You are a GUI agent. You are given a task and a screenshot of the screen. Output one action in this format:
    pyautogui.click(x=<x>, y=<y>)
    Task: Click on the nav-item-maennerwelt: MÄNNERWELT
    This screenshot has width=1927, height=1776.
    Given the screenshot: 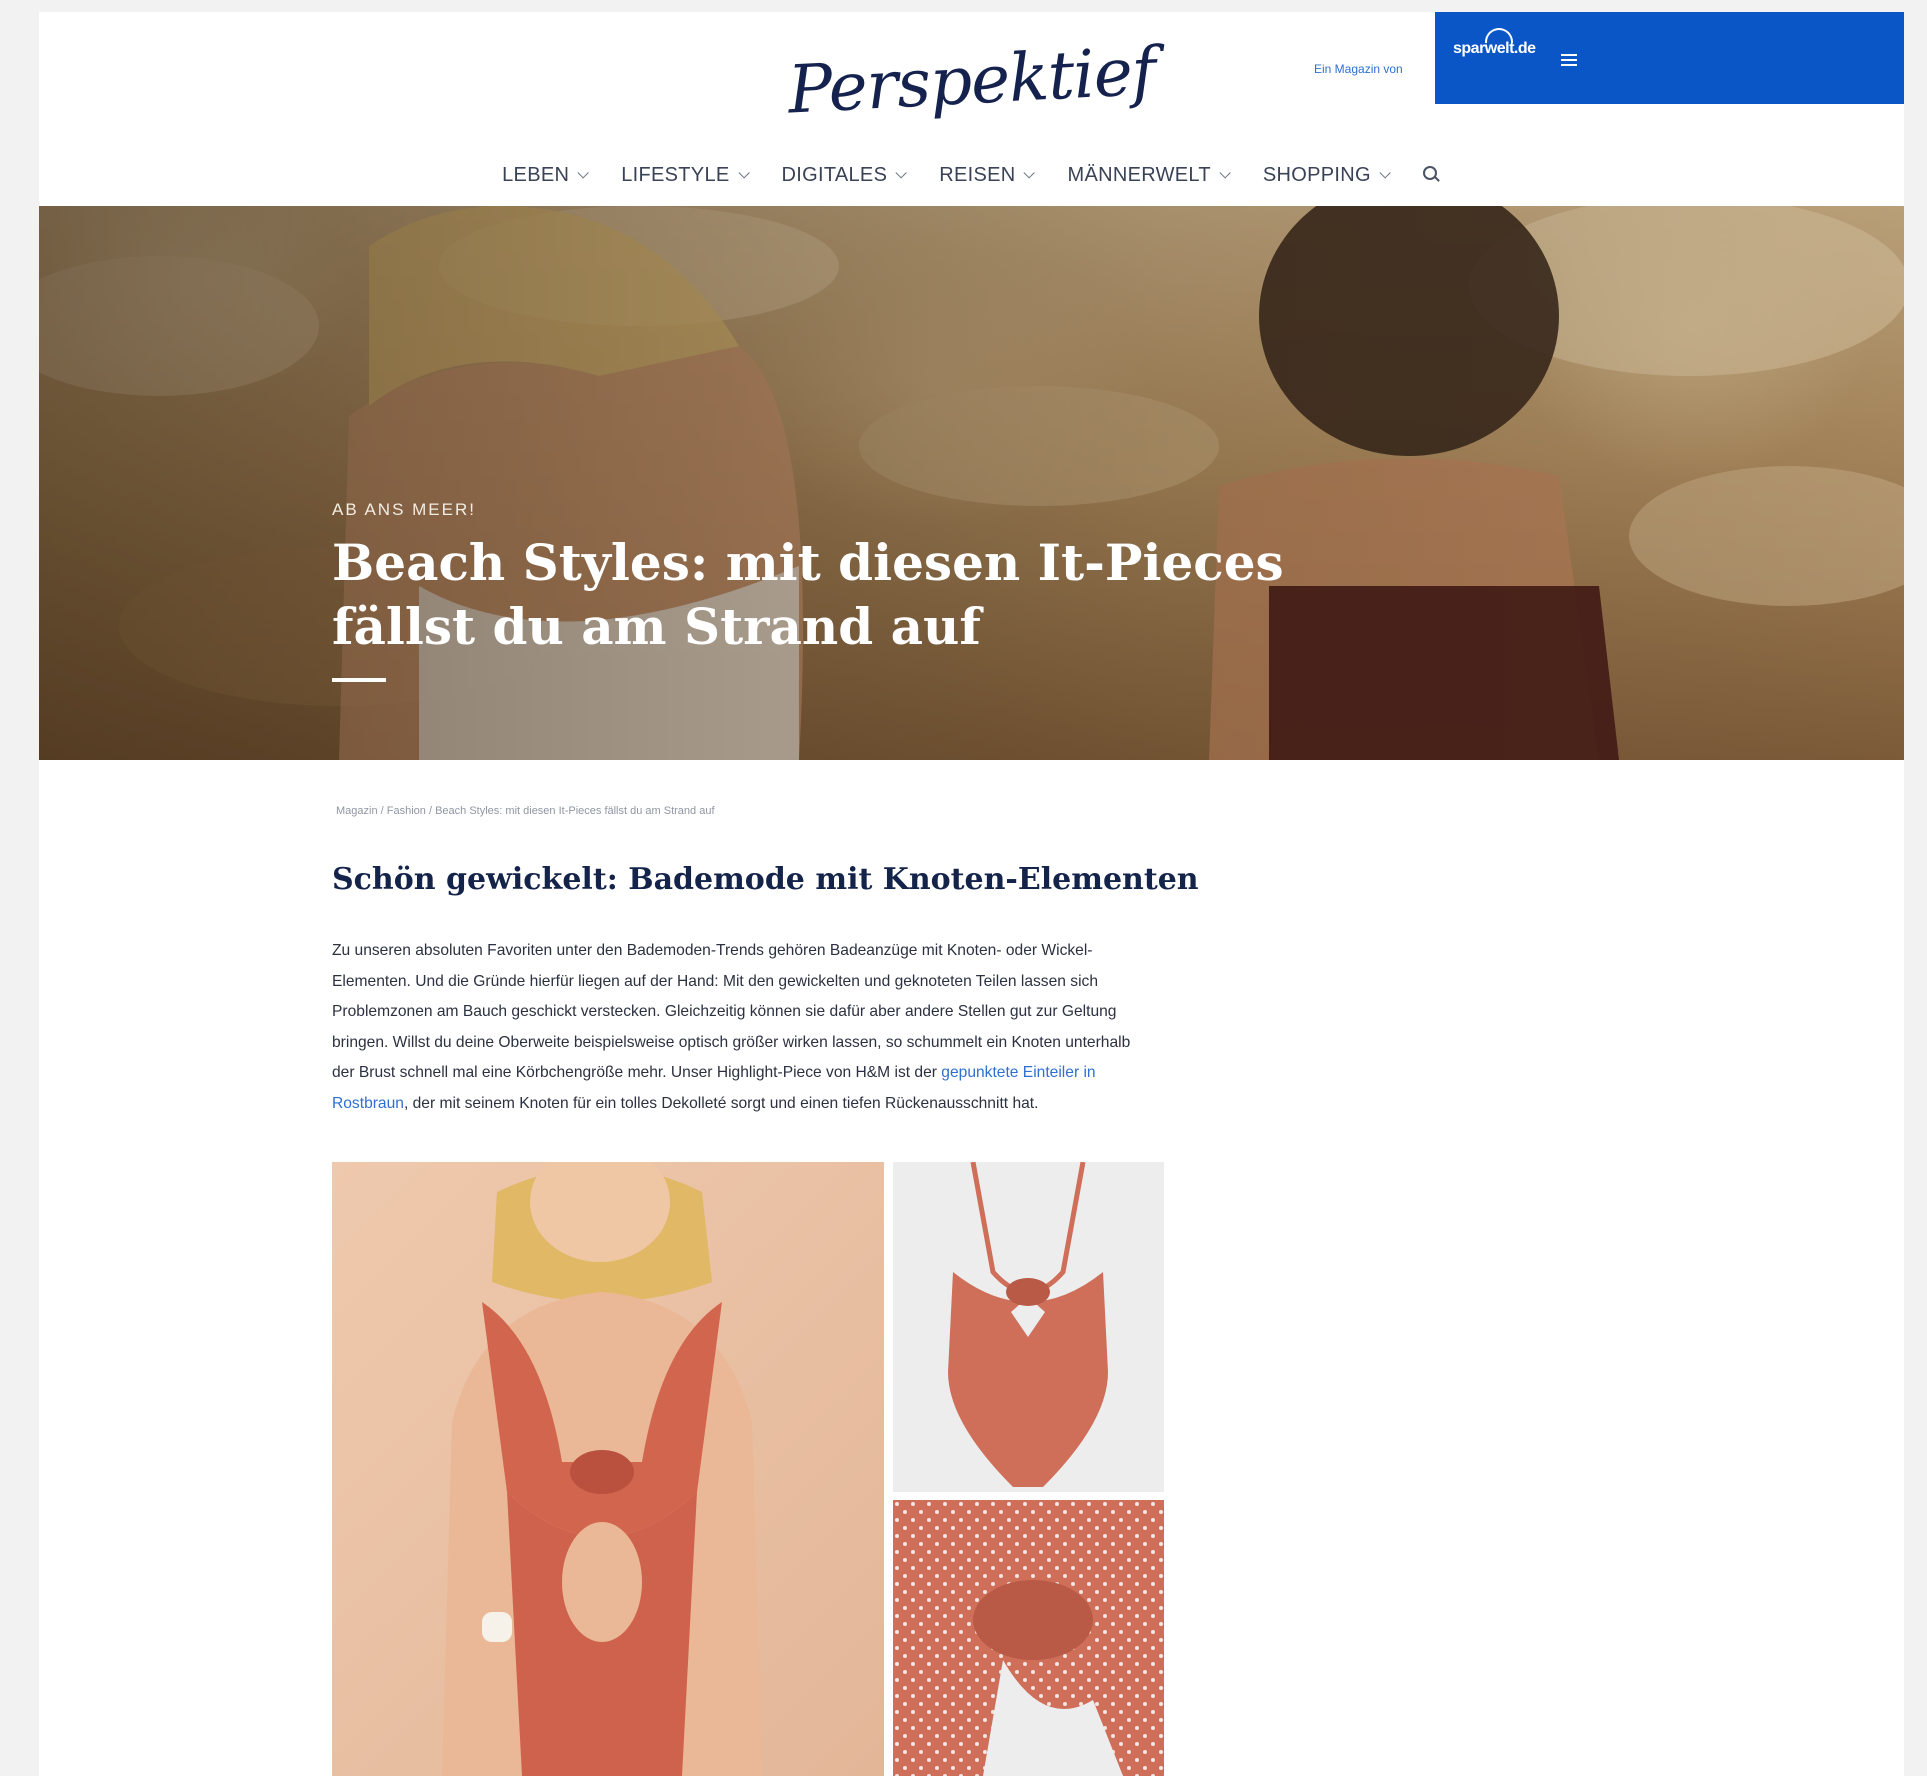 What is the action you would take?
    pyautogui.click(x=1149, y=175)
    